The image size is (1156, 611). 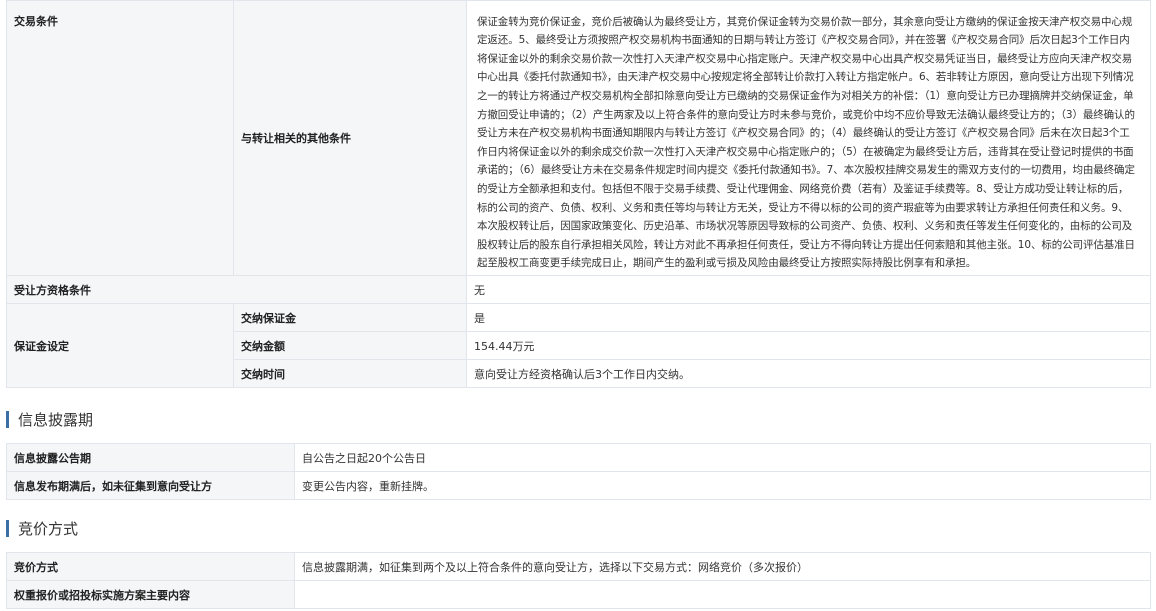 What do you see at coordinates (808, 345) in the screenshot?
I see `deposit-amount-value: 154.44万元` at bounding box center [808, 345].